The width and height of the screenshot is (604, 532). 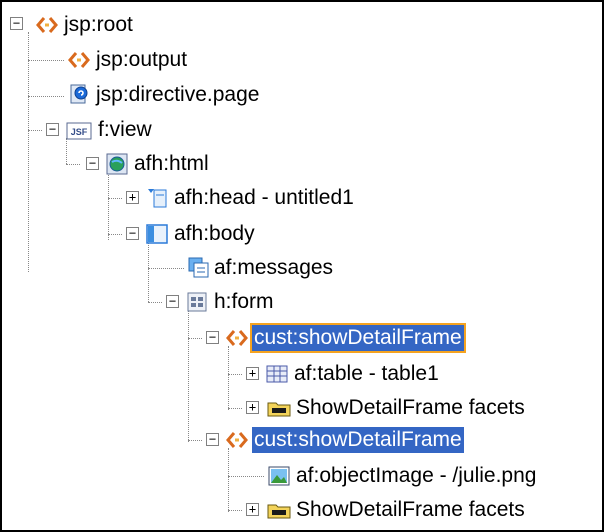 I want to click on body-panel-icon, so click(x=157, y=234).